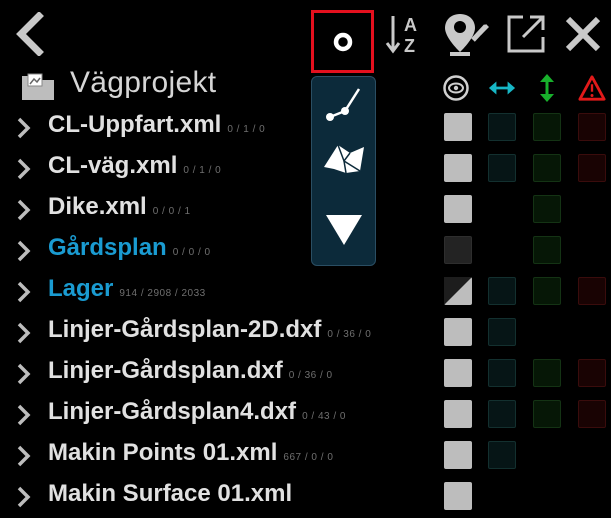 The image size is (611, 518). I want to click on surface-icon, so click(343, 159).